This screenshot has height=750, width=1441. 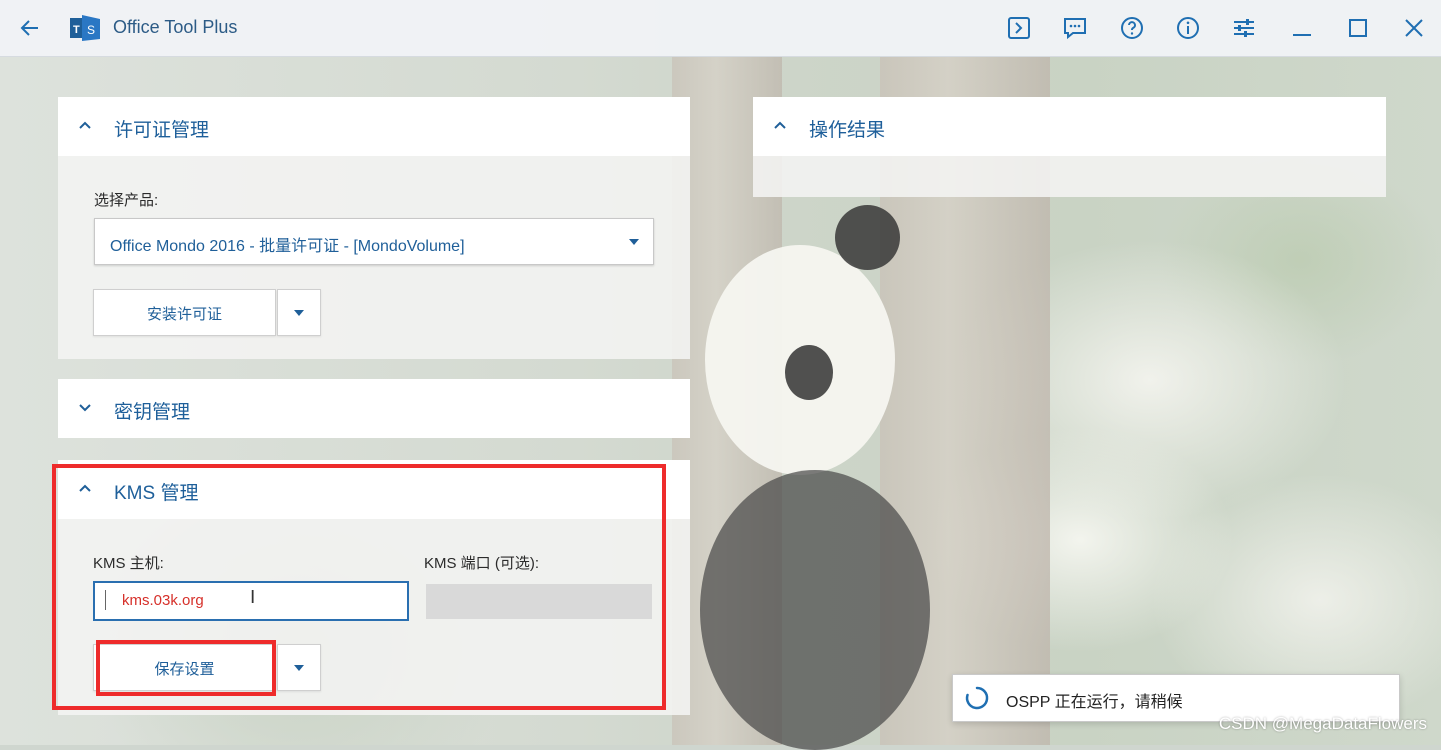 What do you see at coordinates (162, 130) in the screenshot?
I see `license-card-title: 许可证管理` at bounding box center [162, 130].